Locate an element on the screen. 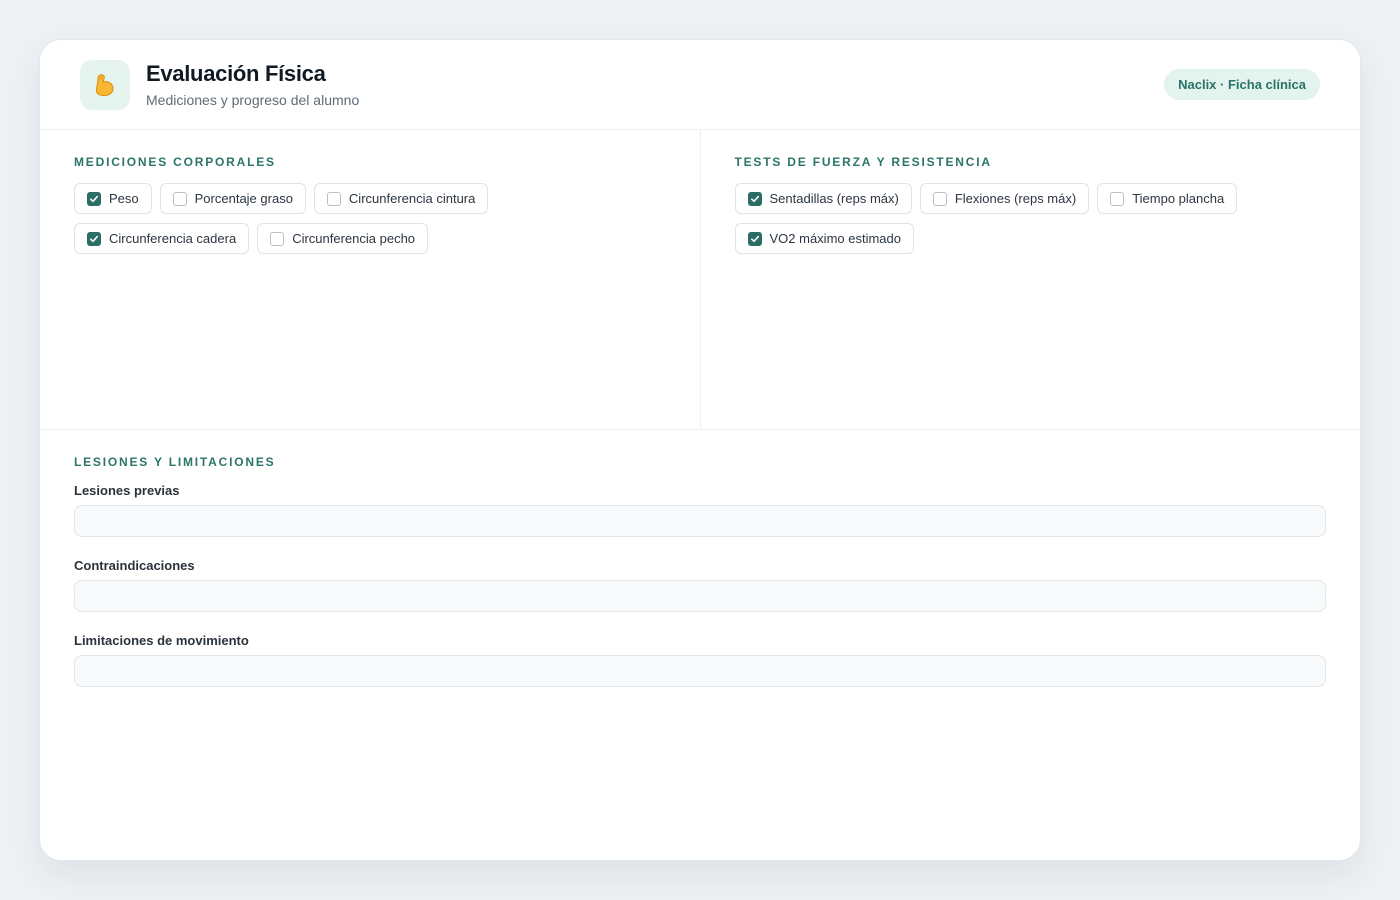  checkbox-option-circunferencia-cintura: Circunferencia cintura is located at coordinates (401, 198).